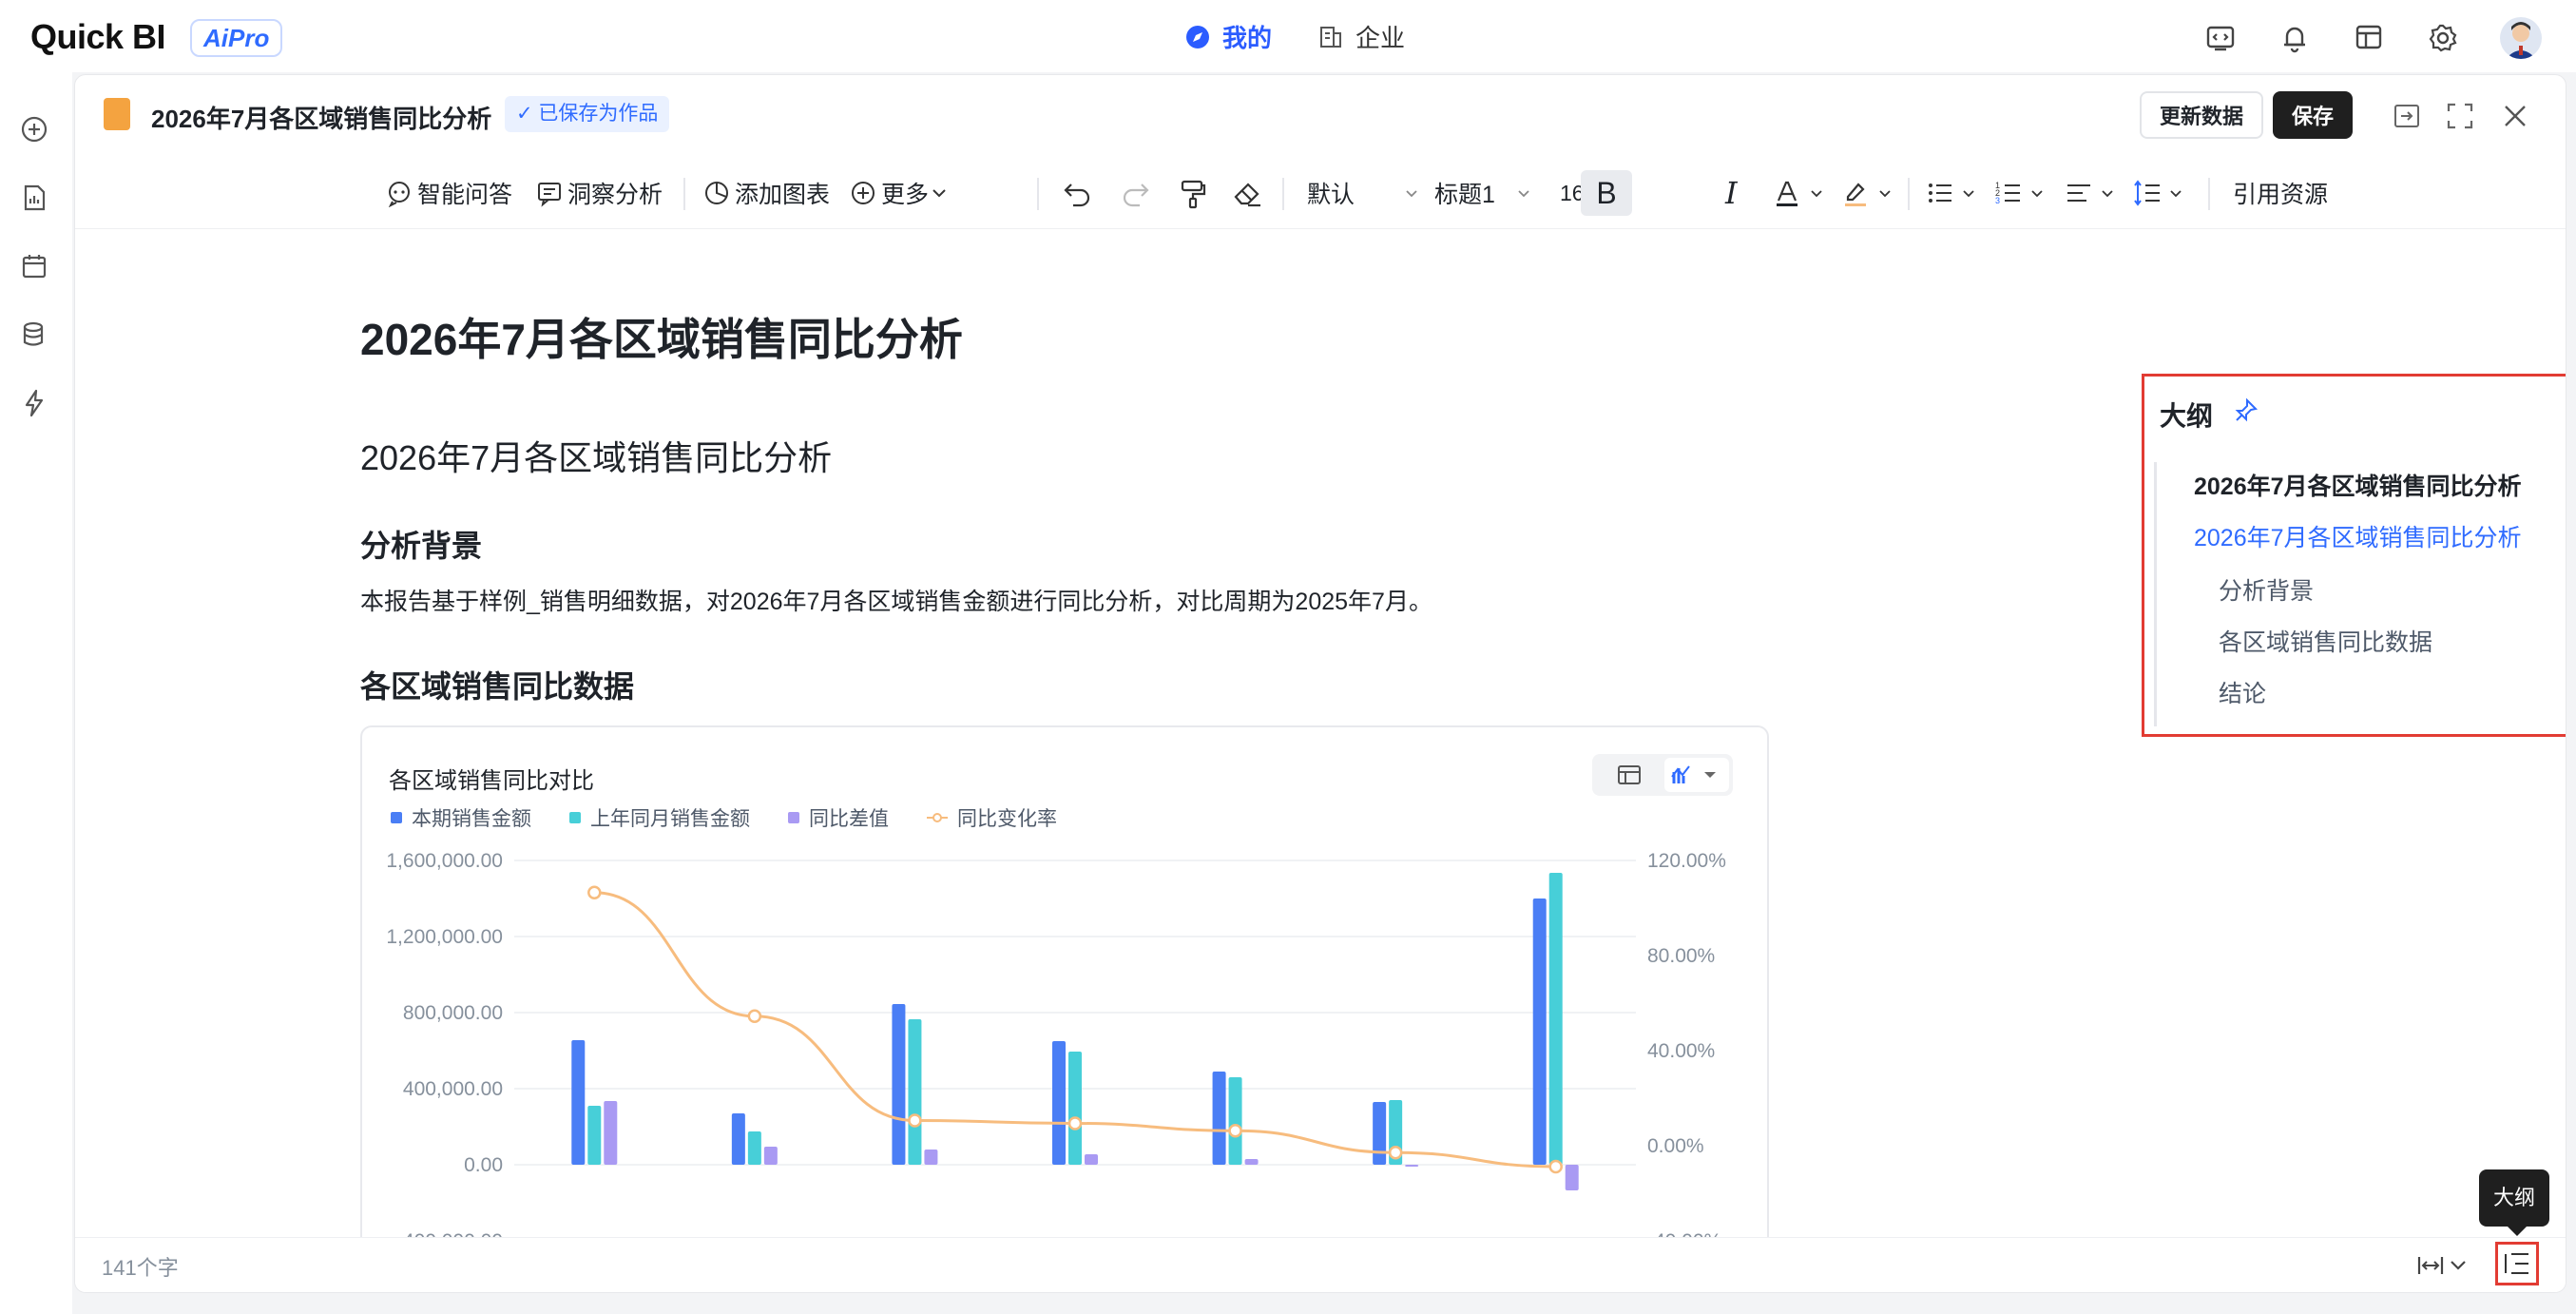  I want to click on bullet-list-dropdown, so click(1954, 193).